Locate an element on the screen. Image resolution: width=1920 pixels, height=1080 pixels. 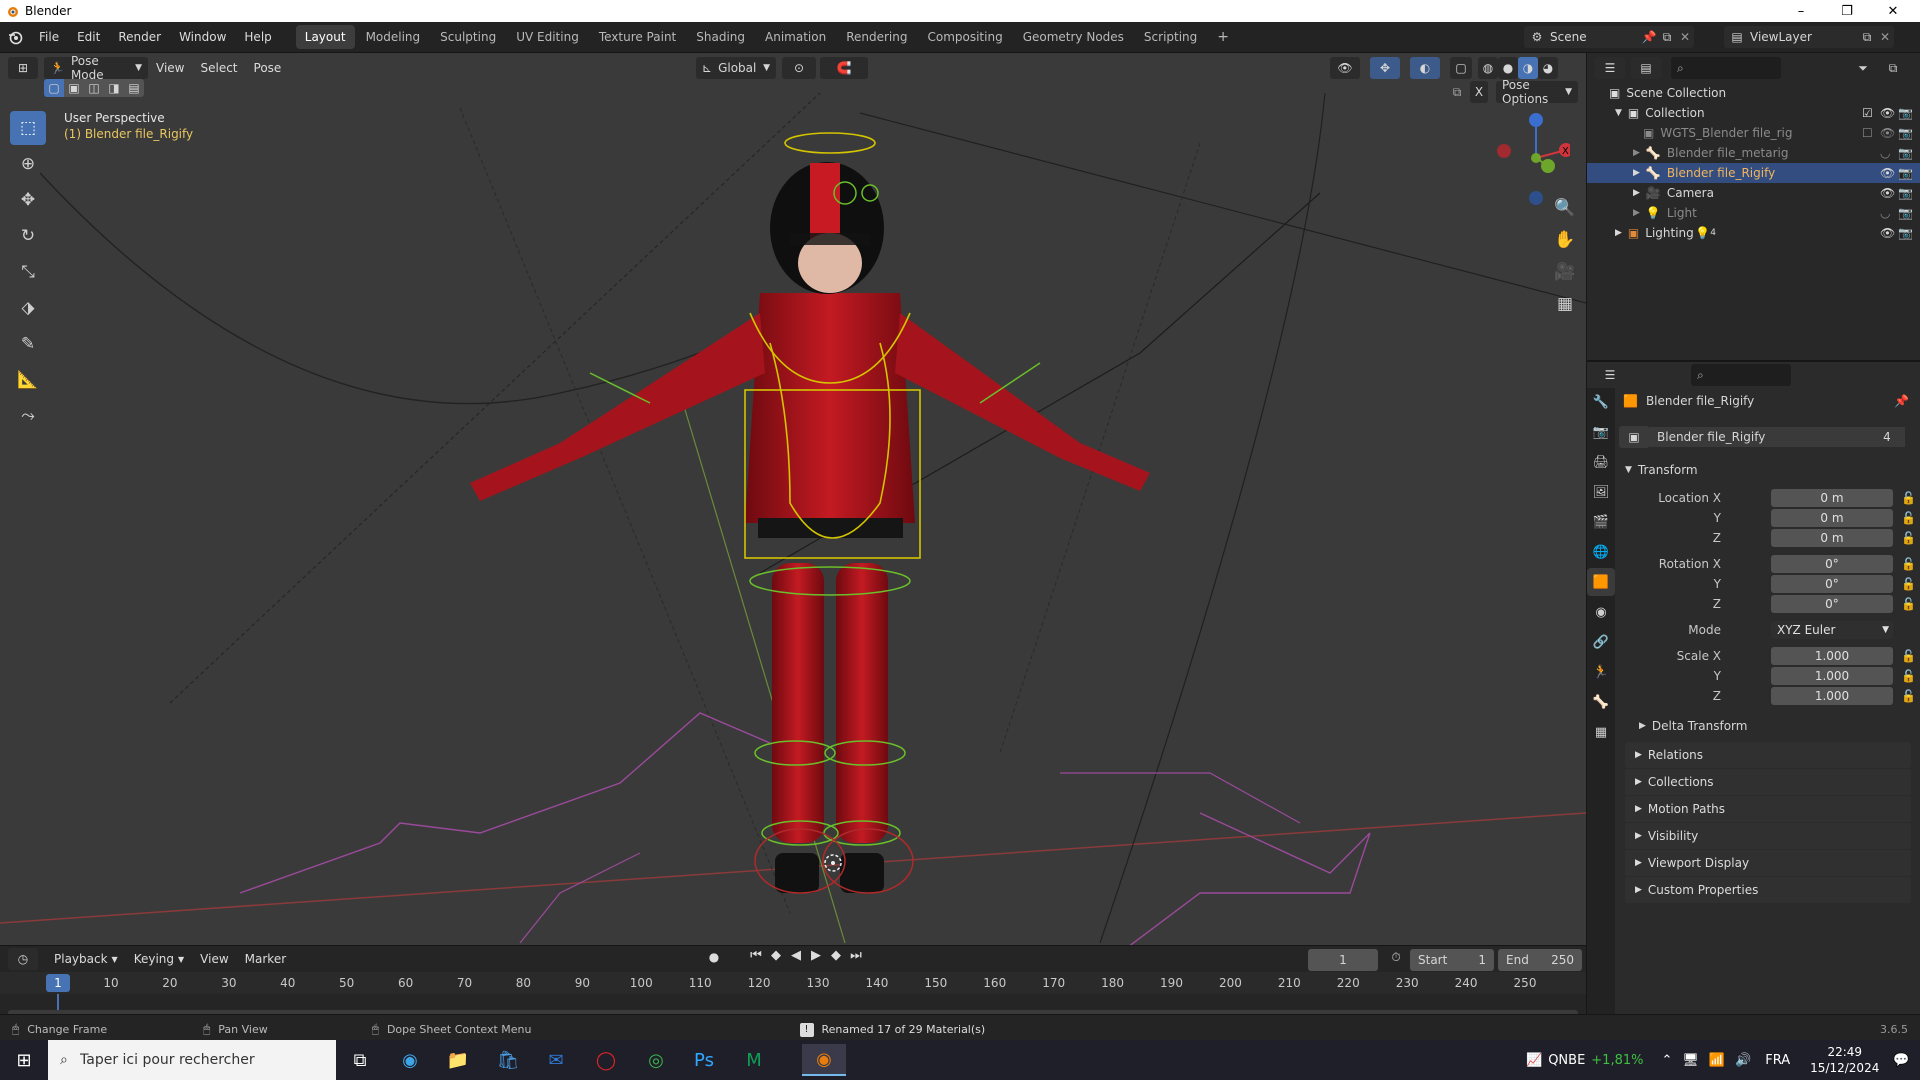
current-frame-field: 1 is located at coordinates (1343, 960).